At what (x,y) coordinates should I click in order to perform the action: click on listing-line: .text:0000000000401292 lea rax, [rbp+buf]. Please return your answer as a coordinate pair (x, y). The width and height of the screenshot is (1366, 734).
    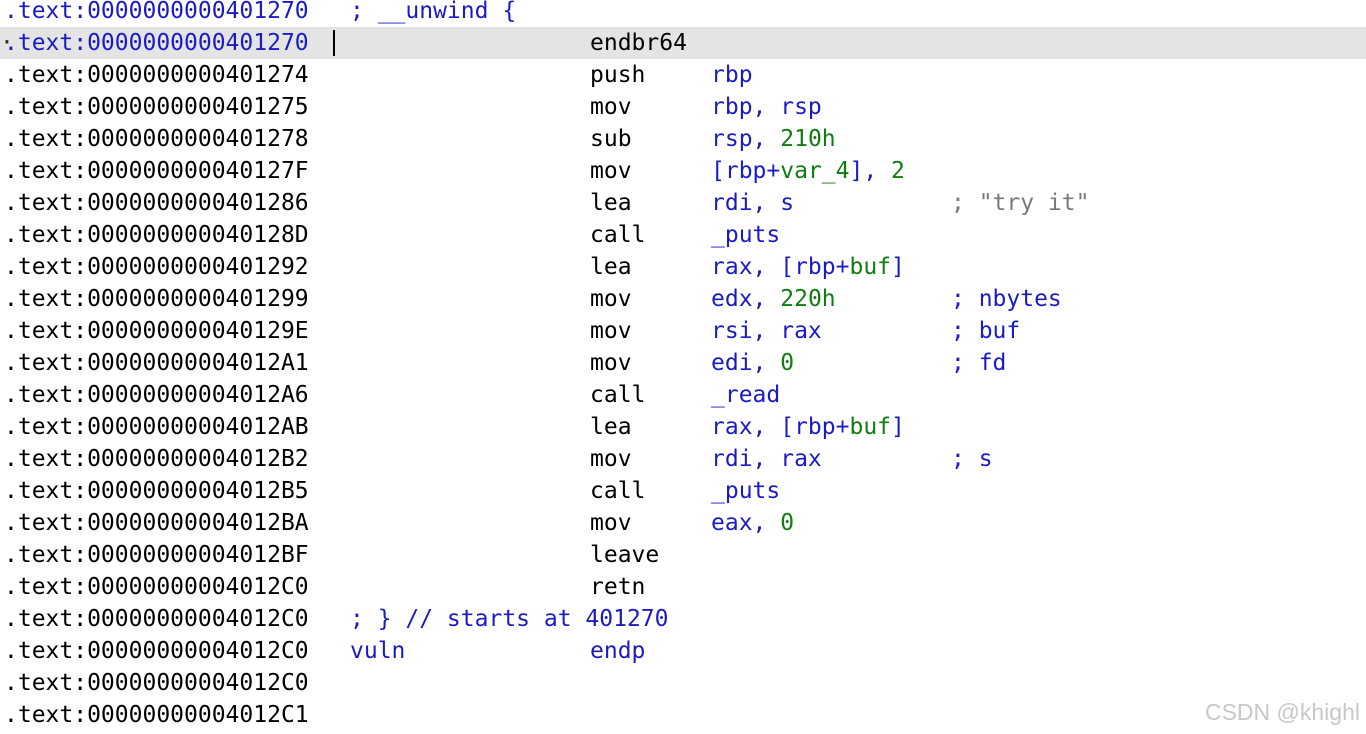
    Looking at the image, I should click on (683, 267).